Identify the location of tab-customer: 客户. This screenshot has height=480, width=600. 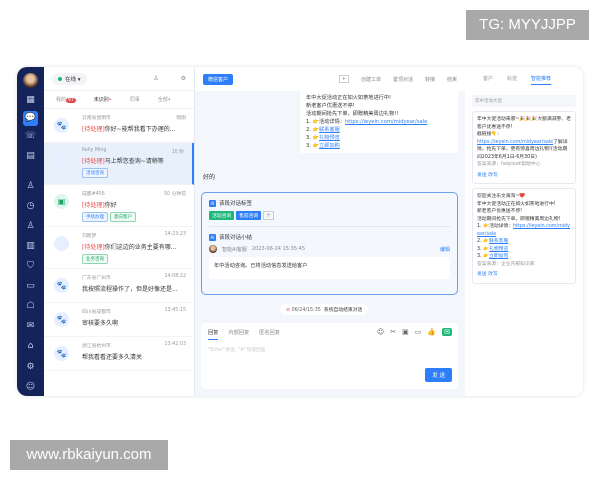
(488, 83).